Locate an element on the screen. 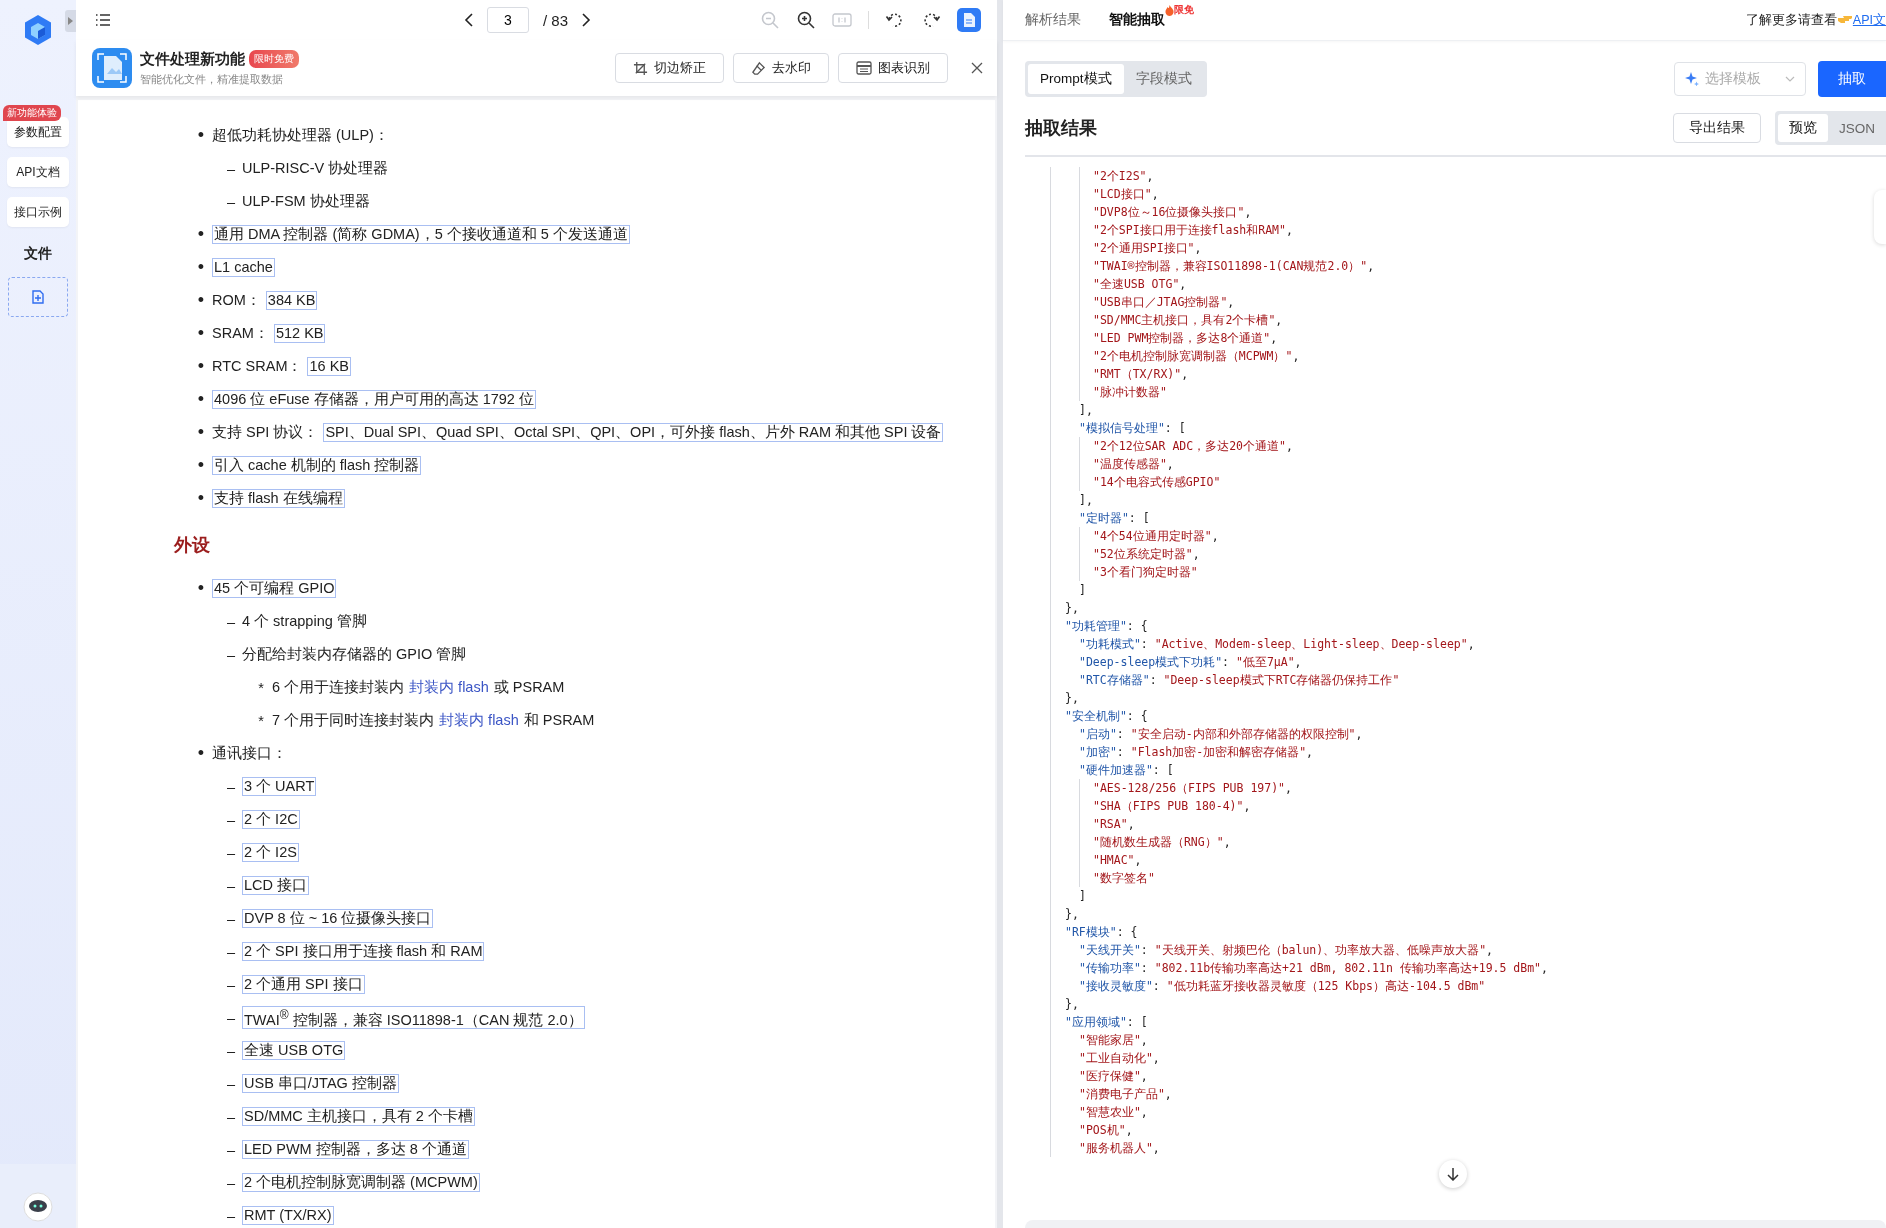 The width and height of the screenshot is (1886, 1228). promo-badge: 限时免费 is located at coordinates (274, 59).